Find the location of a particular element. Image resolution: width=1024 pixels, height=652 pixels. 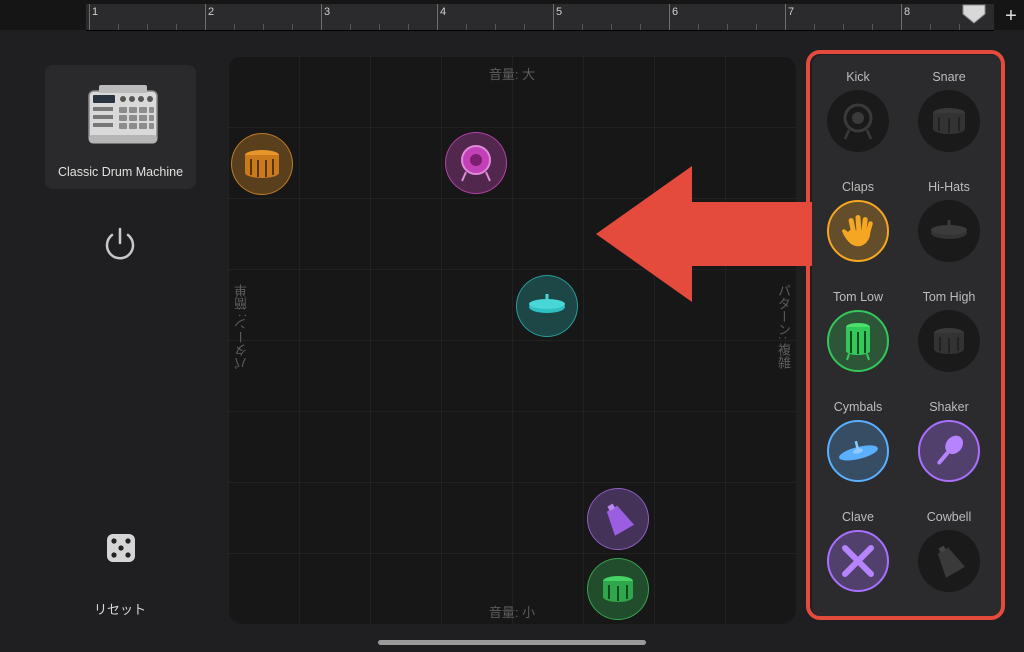

pad-label-soft: 音量: 小 is located at coordinates (512, 612).